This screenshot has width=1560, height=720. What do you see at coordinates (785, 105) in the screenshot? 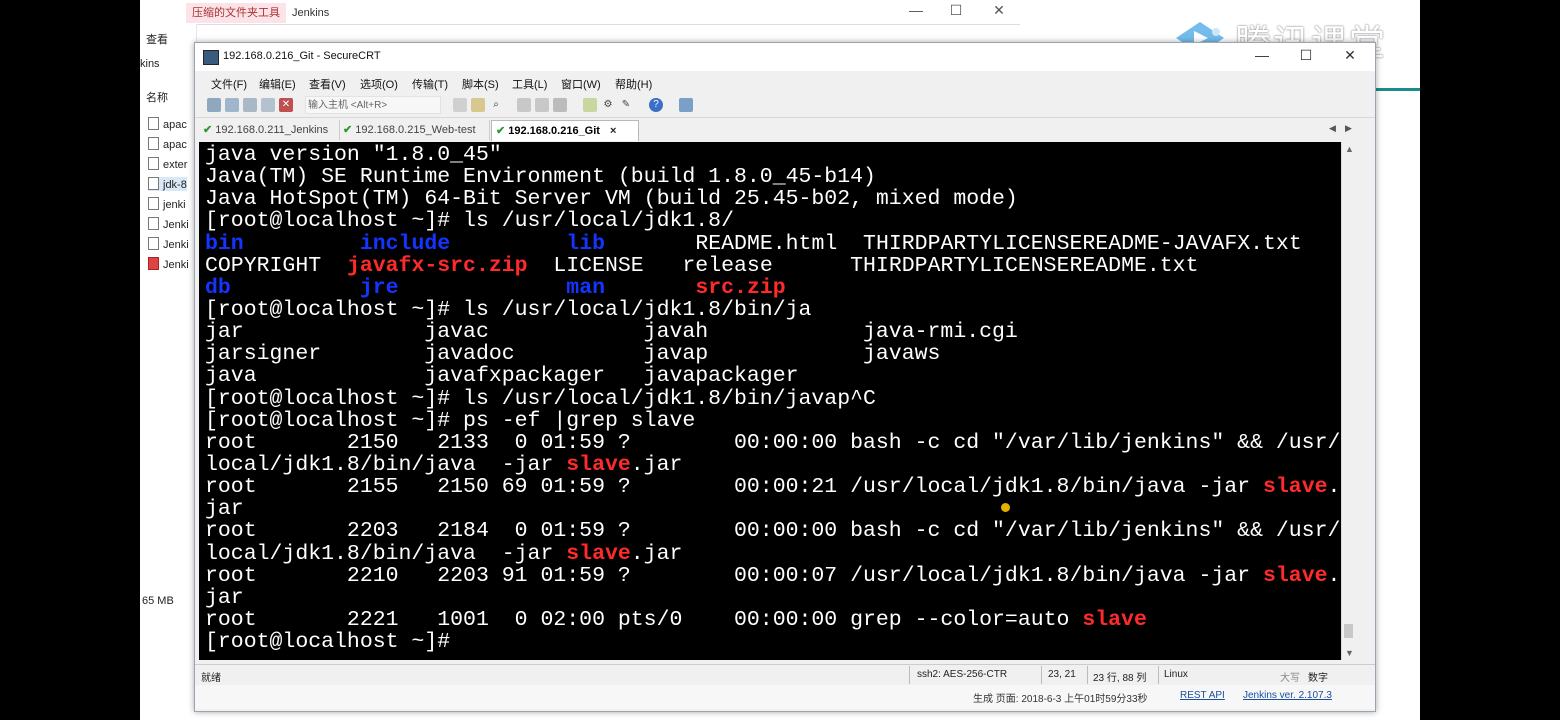
I see `toolbar: ✕ 输入主机 <Alt+R> ⌕ ⚙ ✎ ?` at bounding box center [785, 105].